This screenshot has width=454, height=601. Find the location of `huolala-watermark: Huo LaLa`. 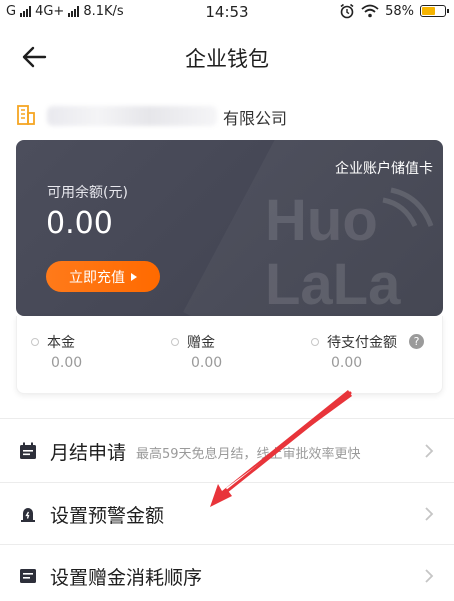

huolala-watermark: Huo LaLa is located at coordinates (349, 249).